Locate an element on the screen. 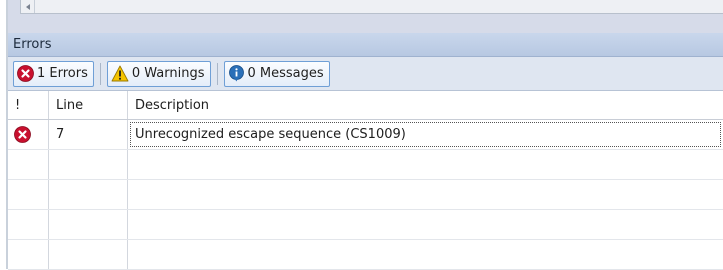 Image resolution: width=723 pixels, height=270 pixels. errors-filter-label: 1 Errors is located at coordinates (62, 73).